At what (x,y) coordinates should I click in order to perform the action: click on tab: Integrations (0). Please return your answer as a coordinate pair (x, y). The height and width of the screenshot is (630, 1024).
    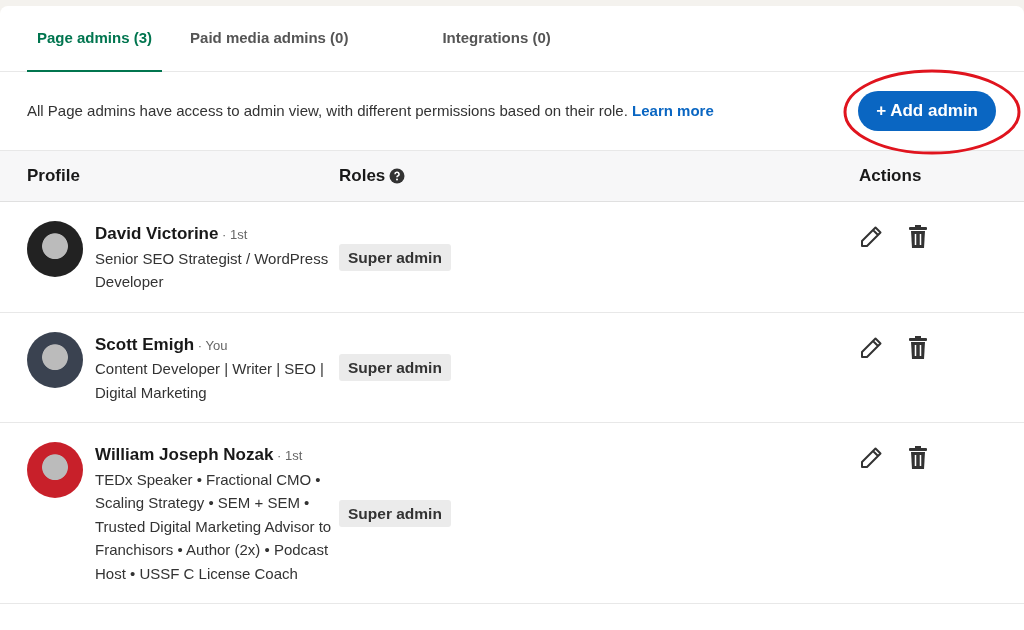
    Looking at the image, I should click on (496, 39).